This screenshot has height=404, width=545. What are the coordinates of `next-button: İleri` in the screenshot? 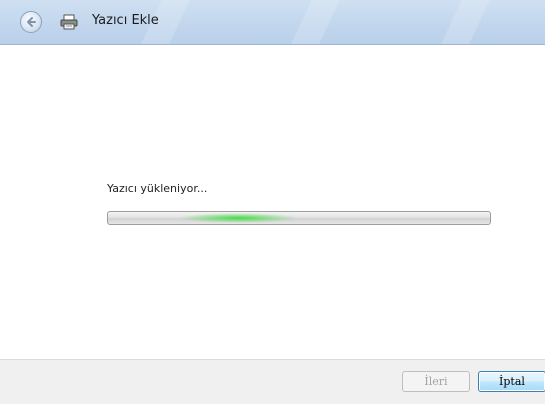 It's located at (436, 381).